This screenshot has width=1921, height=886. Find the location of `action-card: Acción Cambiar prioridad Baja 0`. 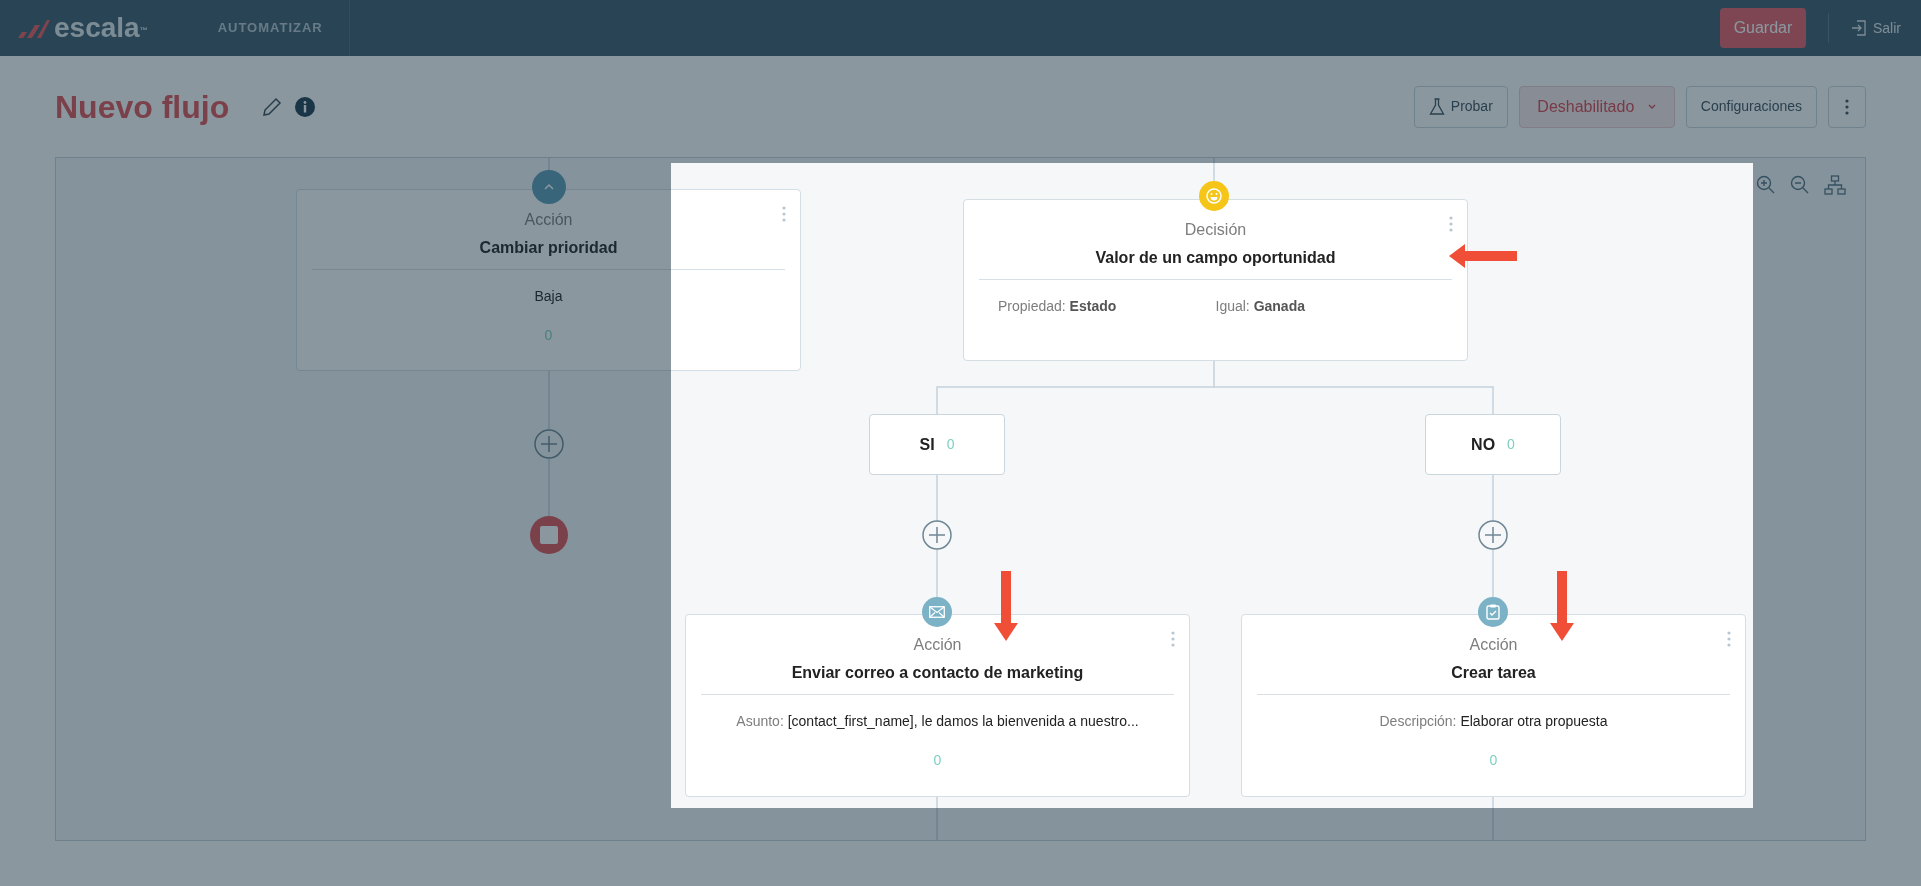

action-card: Acción Cambiar prioridad Baja 0 is located at coordinates (548, 280).